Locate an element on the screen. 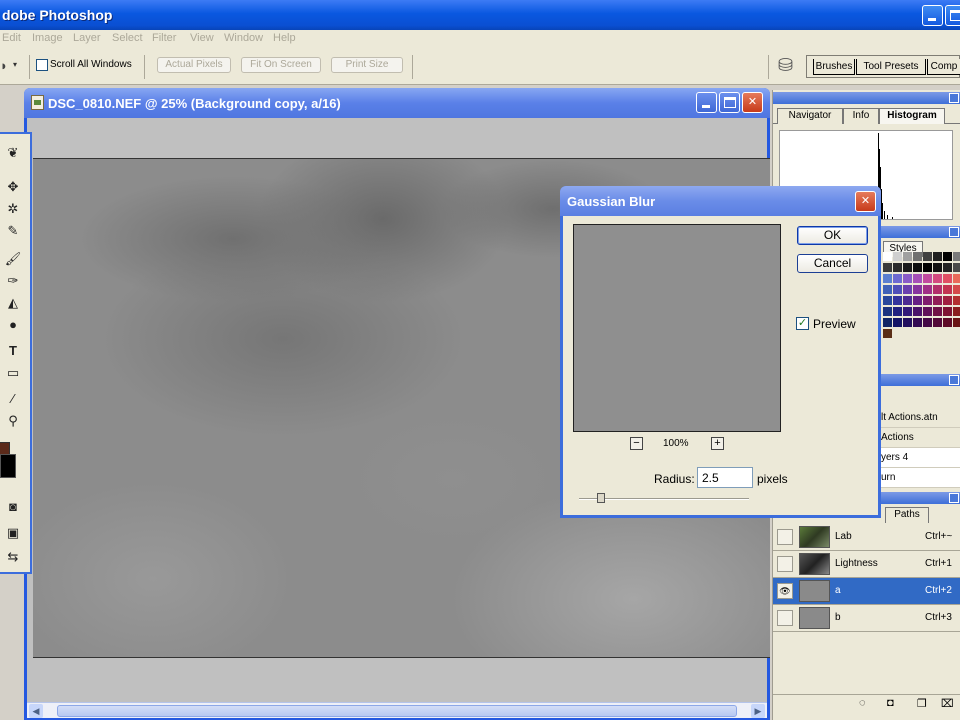 This screenshot has height=720, width=960. menu-layer: Layer is located at coordinates (87, 38).